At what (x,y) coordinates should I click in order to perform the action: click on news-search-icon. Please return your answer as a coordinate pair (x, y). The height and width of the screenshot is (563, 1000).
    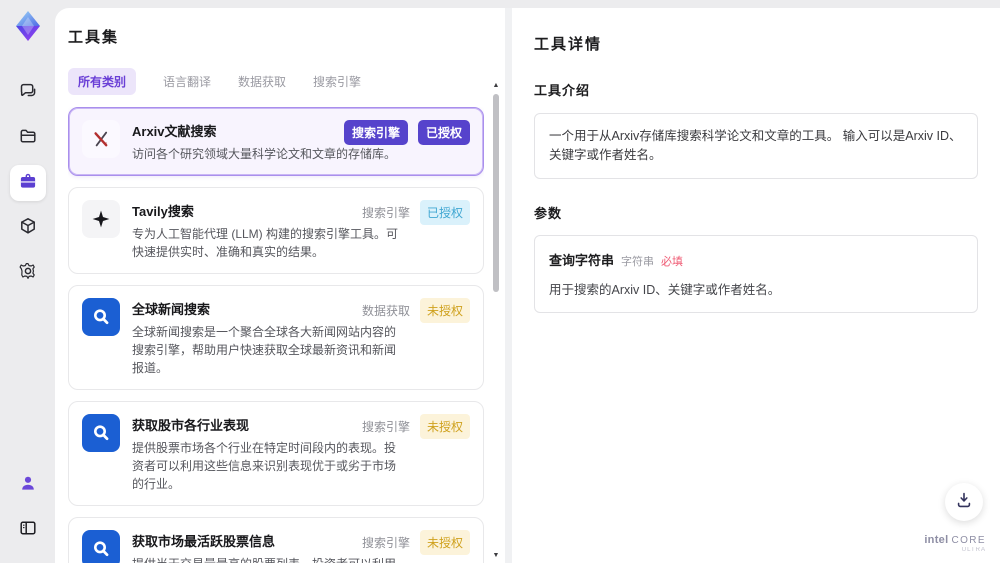
    Looking at the image, I should click on (101, 317).